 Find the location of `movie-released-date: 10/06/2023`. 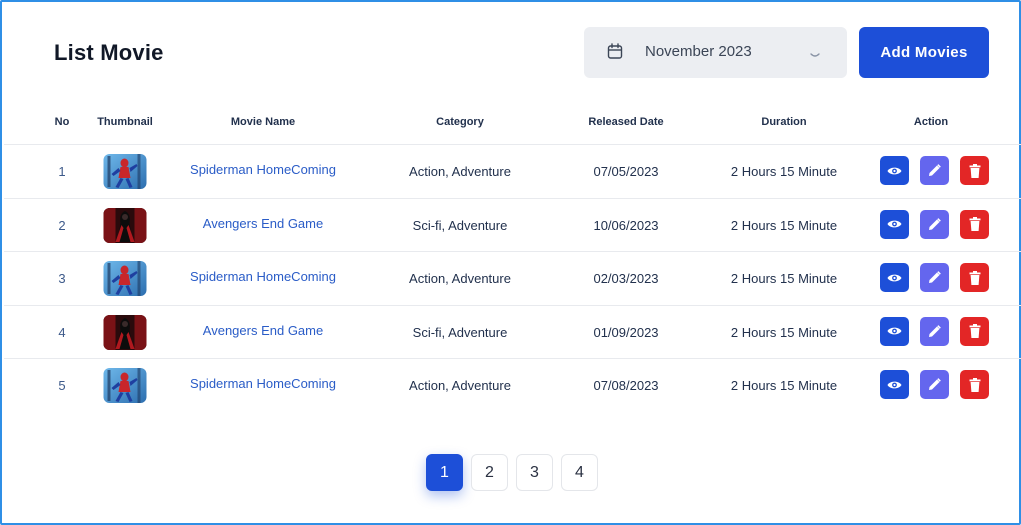

movie-released-date: 10/06/2023 is located at coordinates (626, 225).